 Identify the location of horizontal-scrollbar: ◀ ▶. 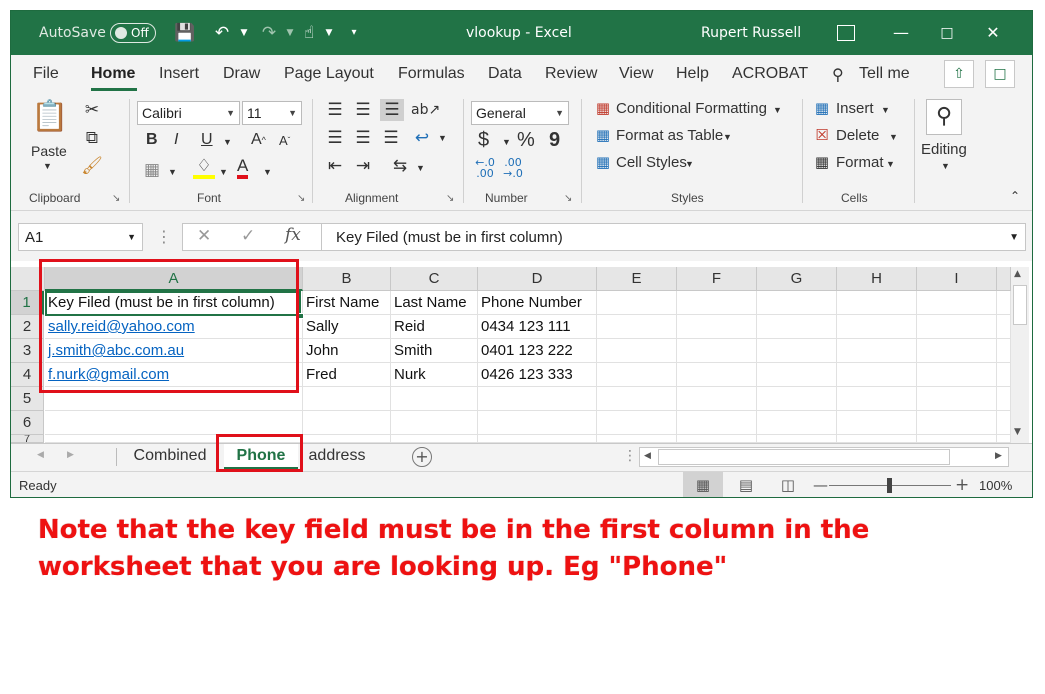
(824, 457).